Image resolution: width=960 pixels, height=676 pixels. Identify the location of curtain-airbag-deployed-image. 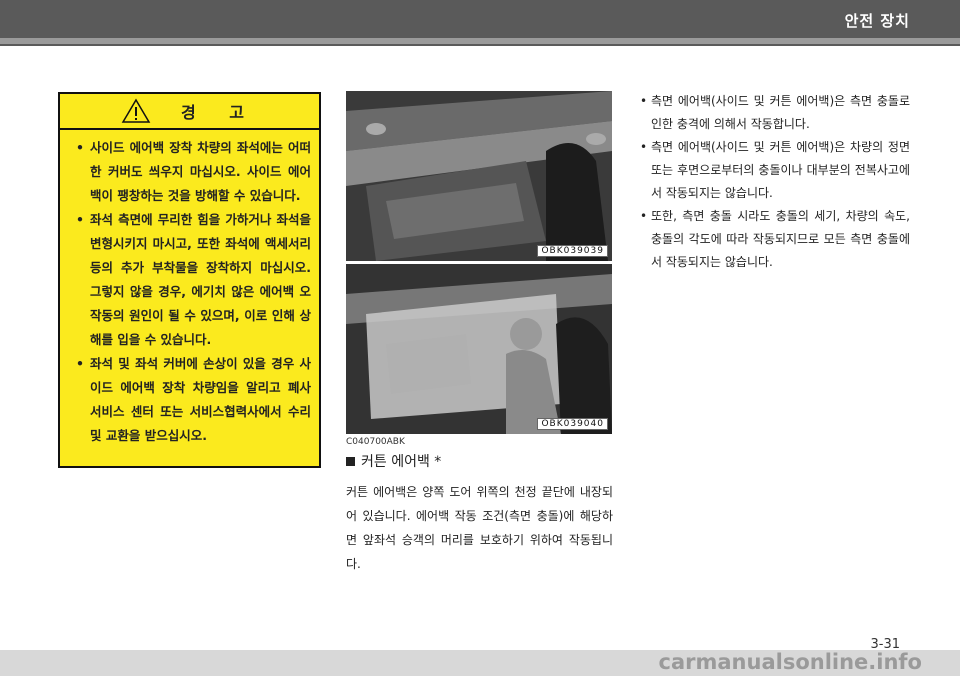
(479, 349).